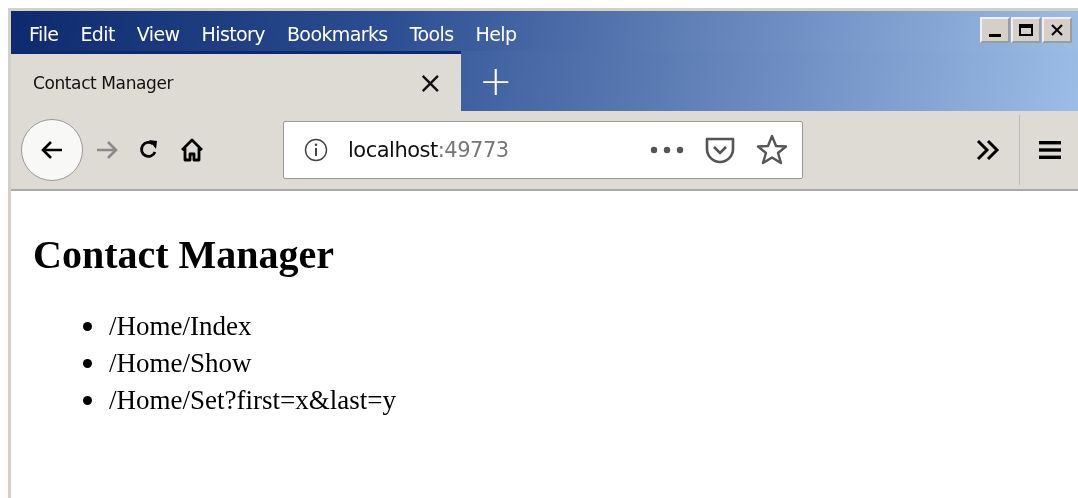  I want to click on menu-item: Edit, so click(97, 34).